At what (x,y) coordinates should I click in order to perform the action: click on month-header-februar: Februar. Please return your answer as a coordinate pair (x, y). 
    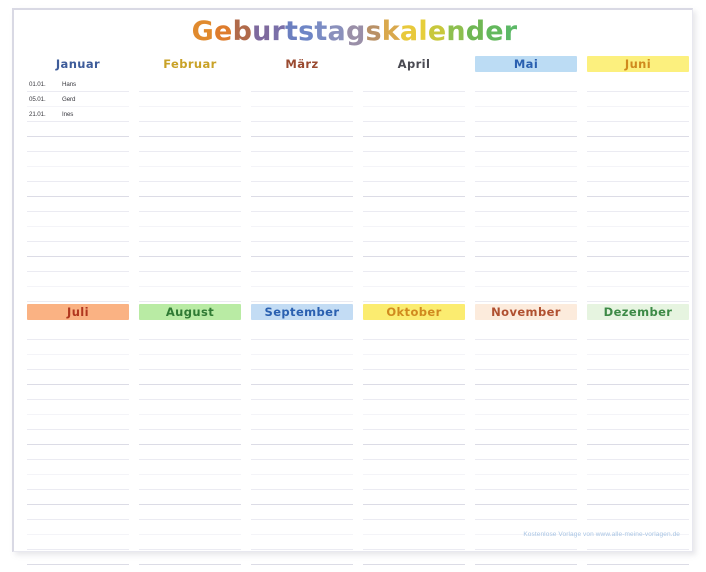
    Looking at the image, I should click on (190, 64).